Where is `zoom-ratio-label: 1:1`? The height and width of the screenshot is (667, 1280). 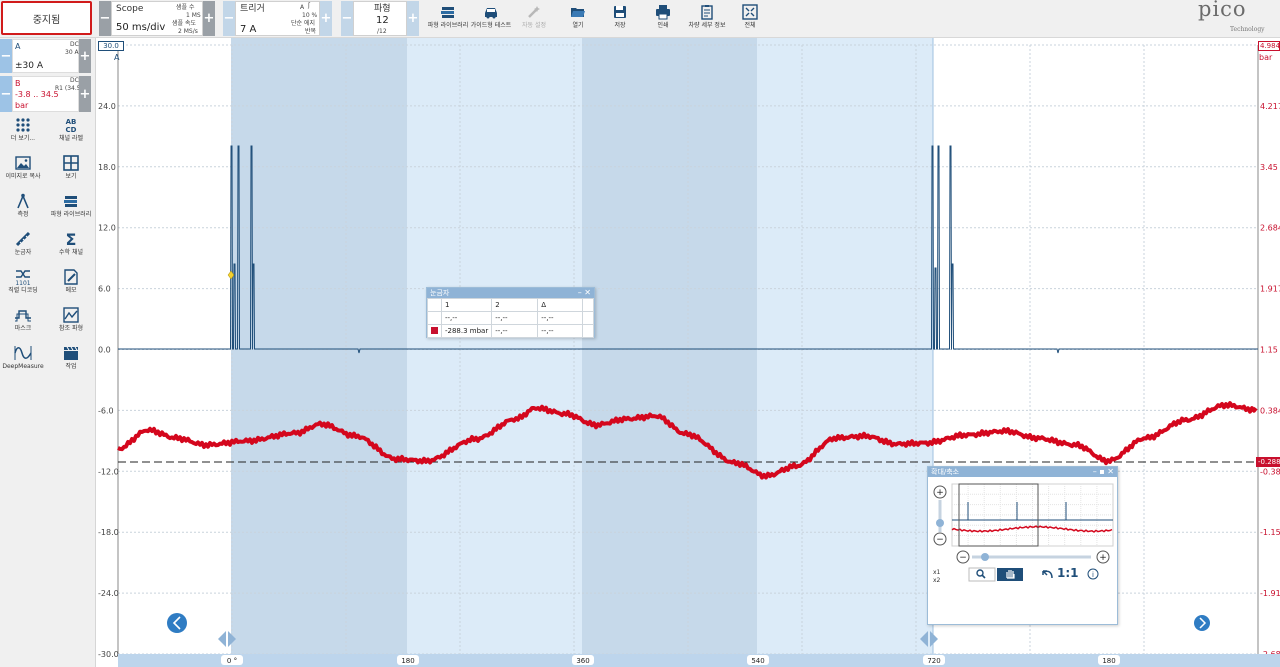 zoom-ratio-label: 1:1 is located at coordinates (1068, 573).